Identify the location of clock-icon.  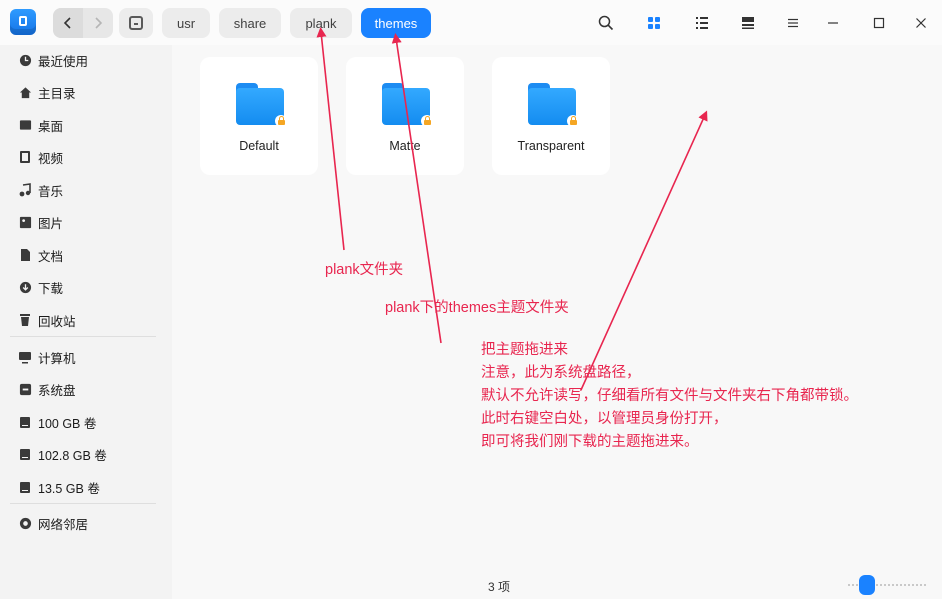
(25, 60).